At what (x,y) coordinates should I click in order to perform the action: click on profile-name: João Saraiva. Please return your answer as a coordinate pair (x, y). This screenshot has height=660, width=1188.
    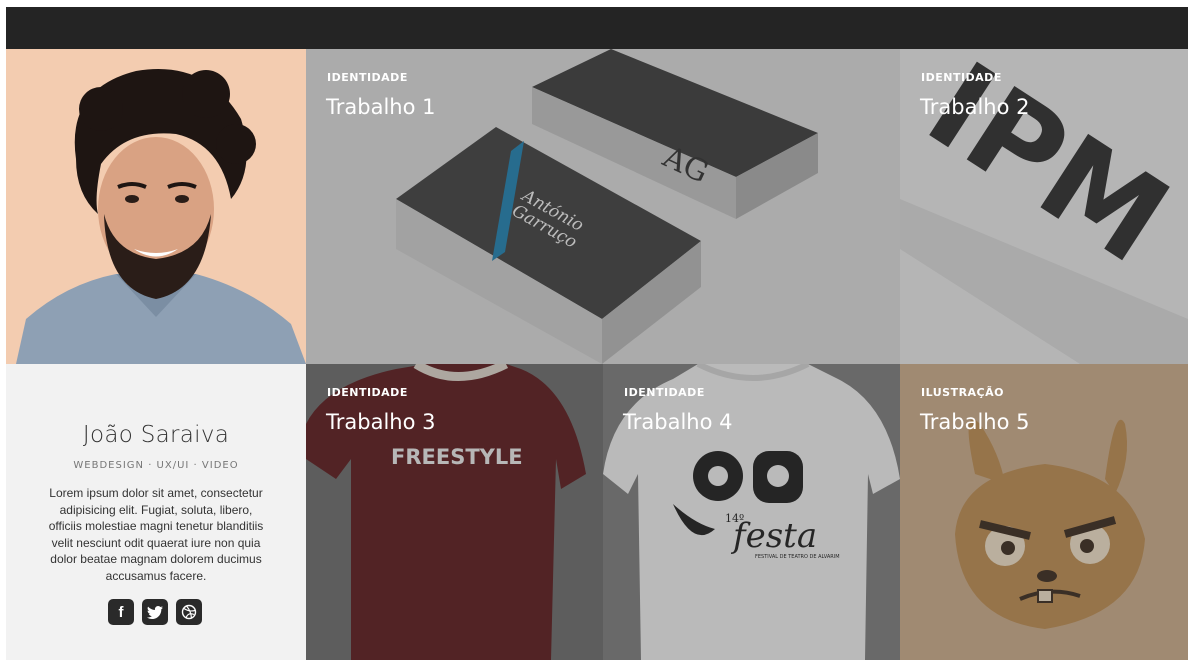
    Looking at the image, I should click on (156, 435).